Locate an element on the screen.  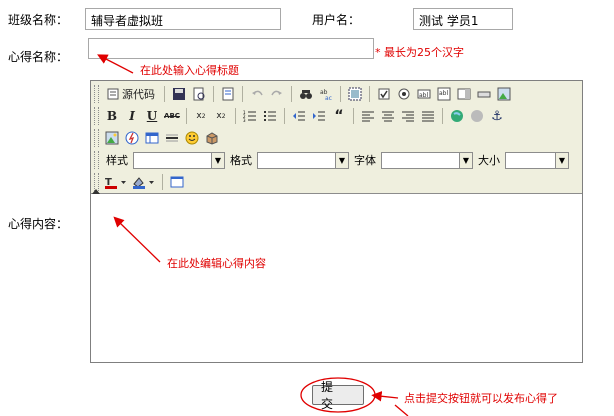
align-left-icon is located at coordinates (368, 116).